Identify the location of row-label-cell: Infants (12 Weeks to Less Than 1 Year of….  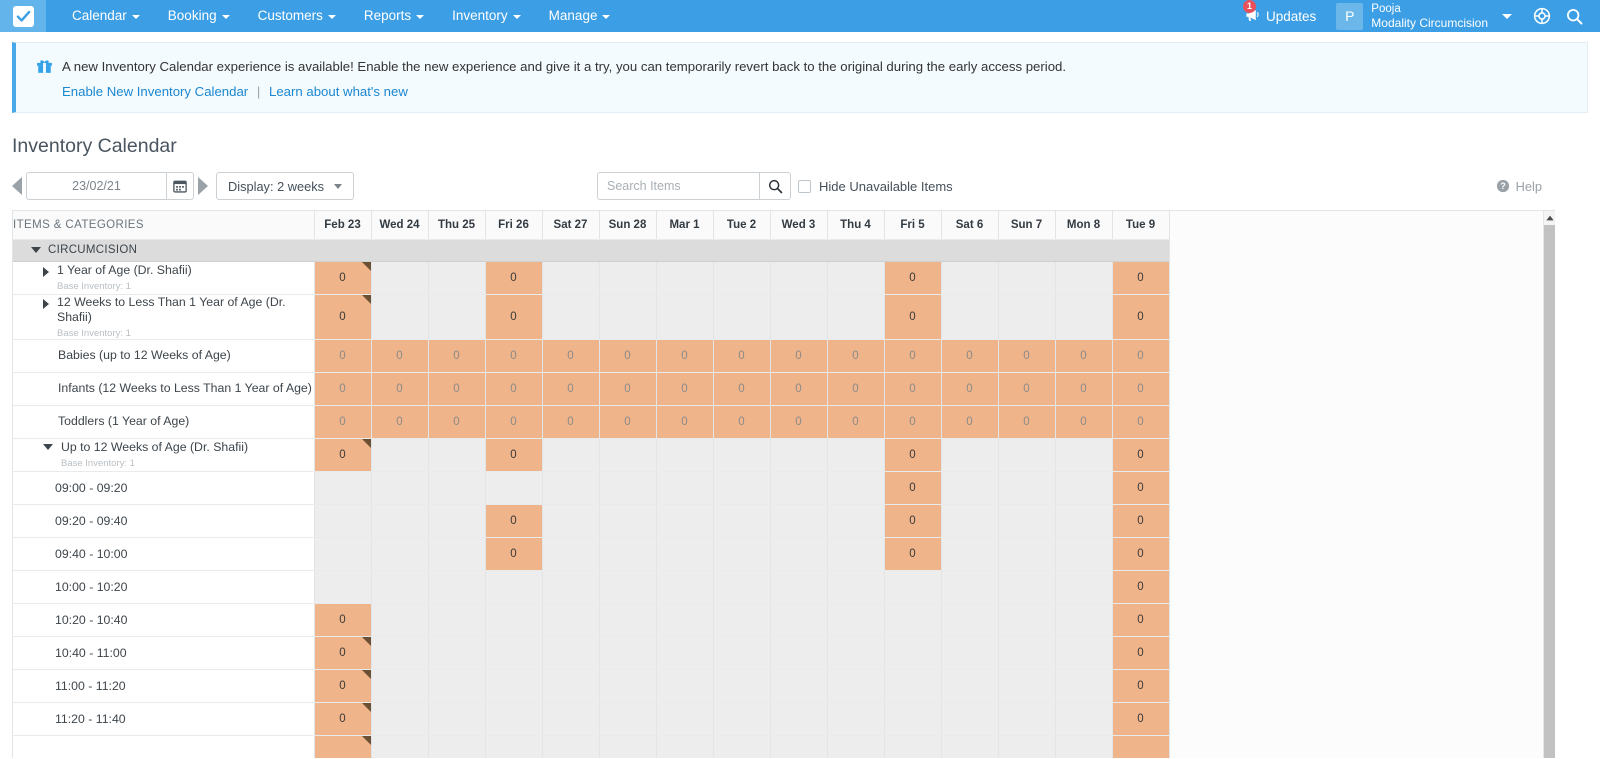
(164, 389).